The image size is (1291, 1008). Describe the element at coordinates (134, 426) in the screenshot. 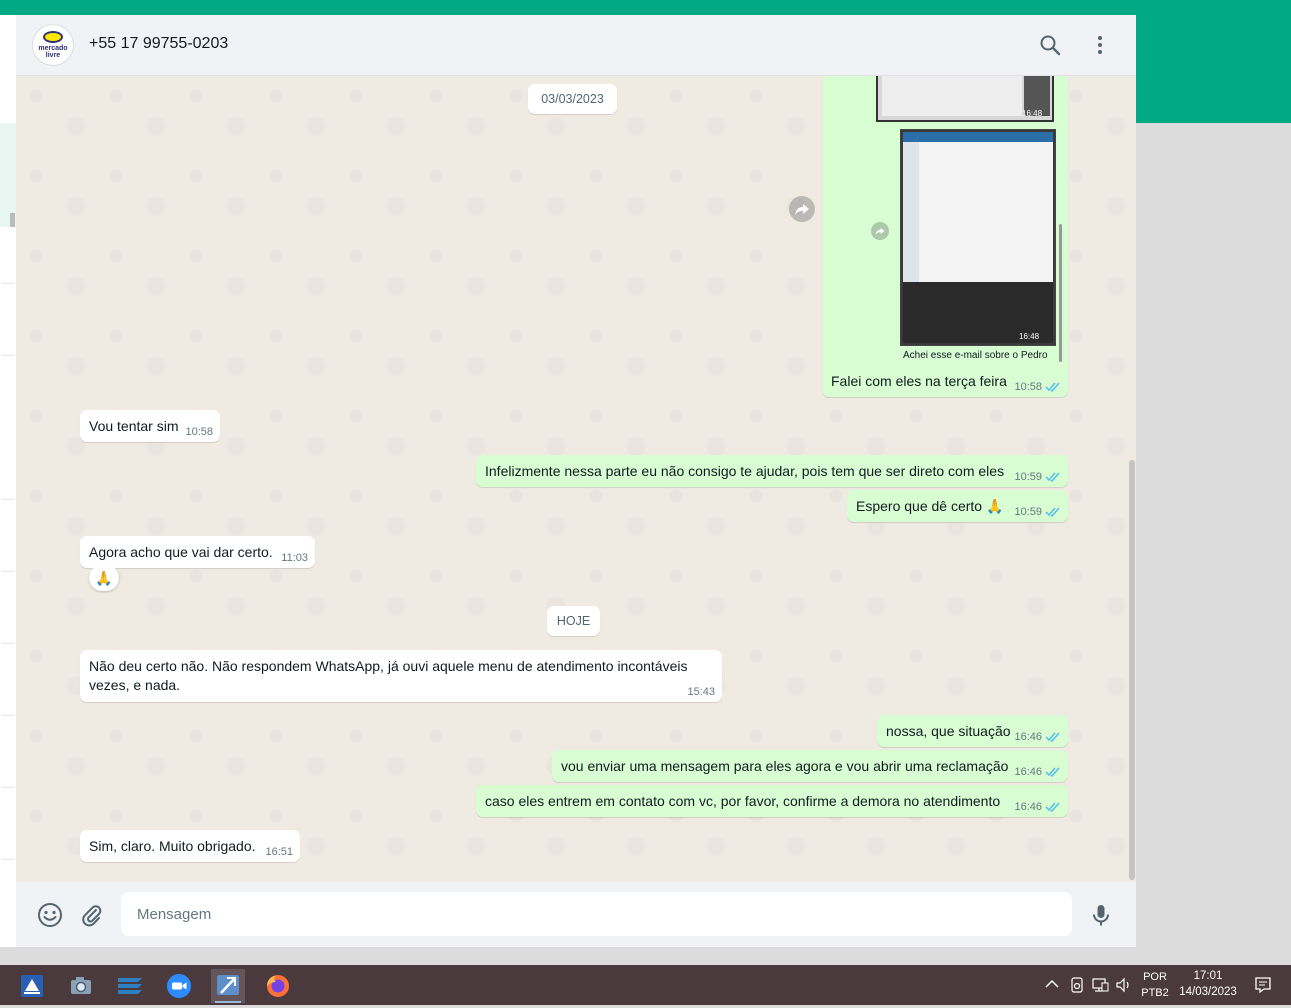

I see `message-text: Vou tentar sim` at that location.